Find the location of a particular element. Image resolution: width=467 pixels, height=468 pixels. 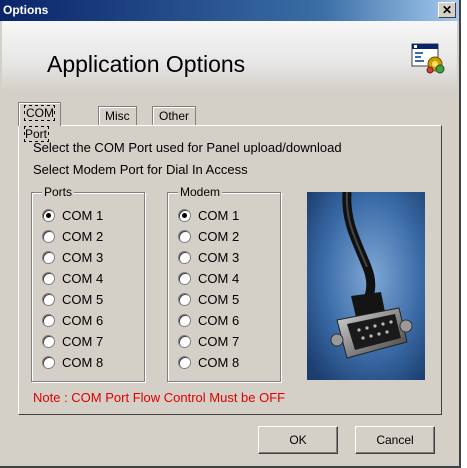

modem-radio-com1: COM 1 is located at coordinates (208, 216).